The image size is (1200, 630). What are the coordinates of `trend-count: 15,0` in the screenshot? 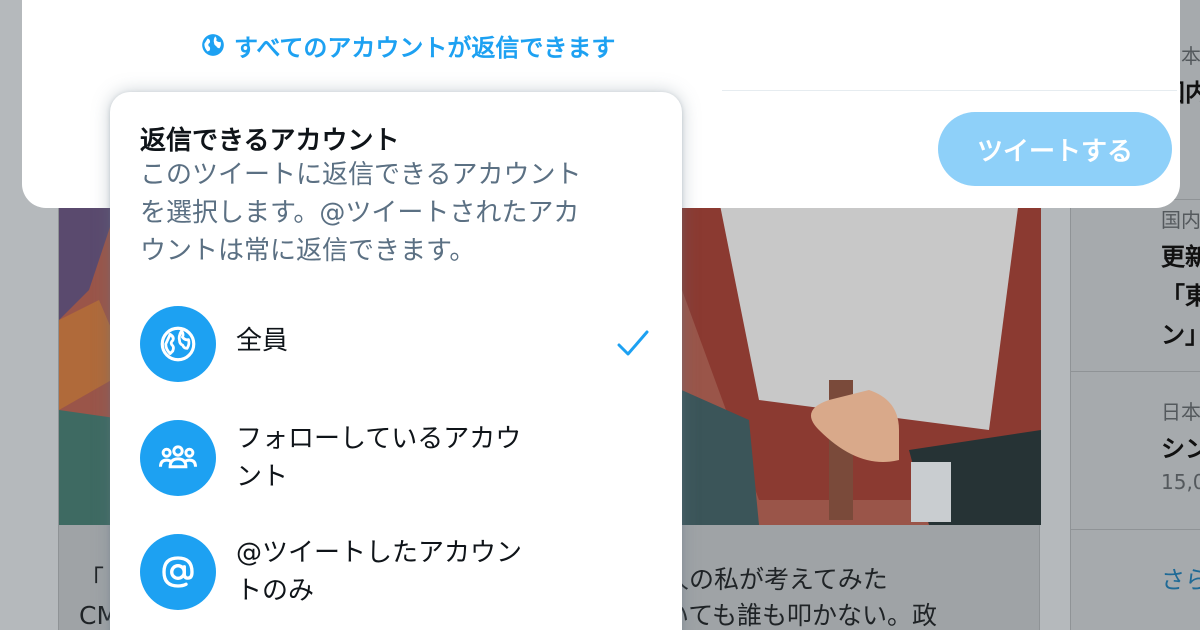 It's located at (1180, 482).